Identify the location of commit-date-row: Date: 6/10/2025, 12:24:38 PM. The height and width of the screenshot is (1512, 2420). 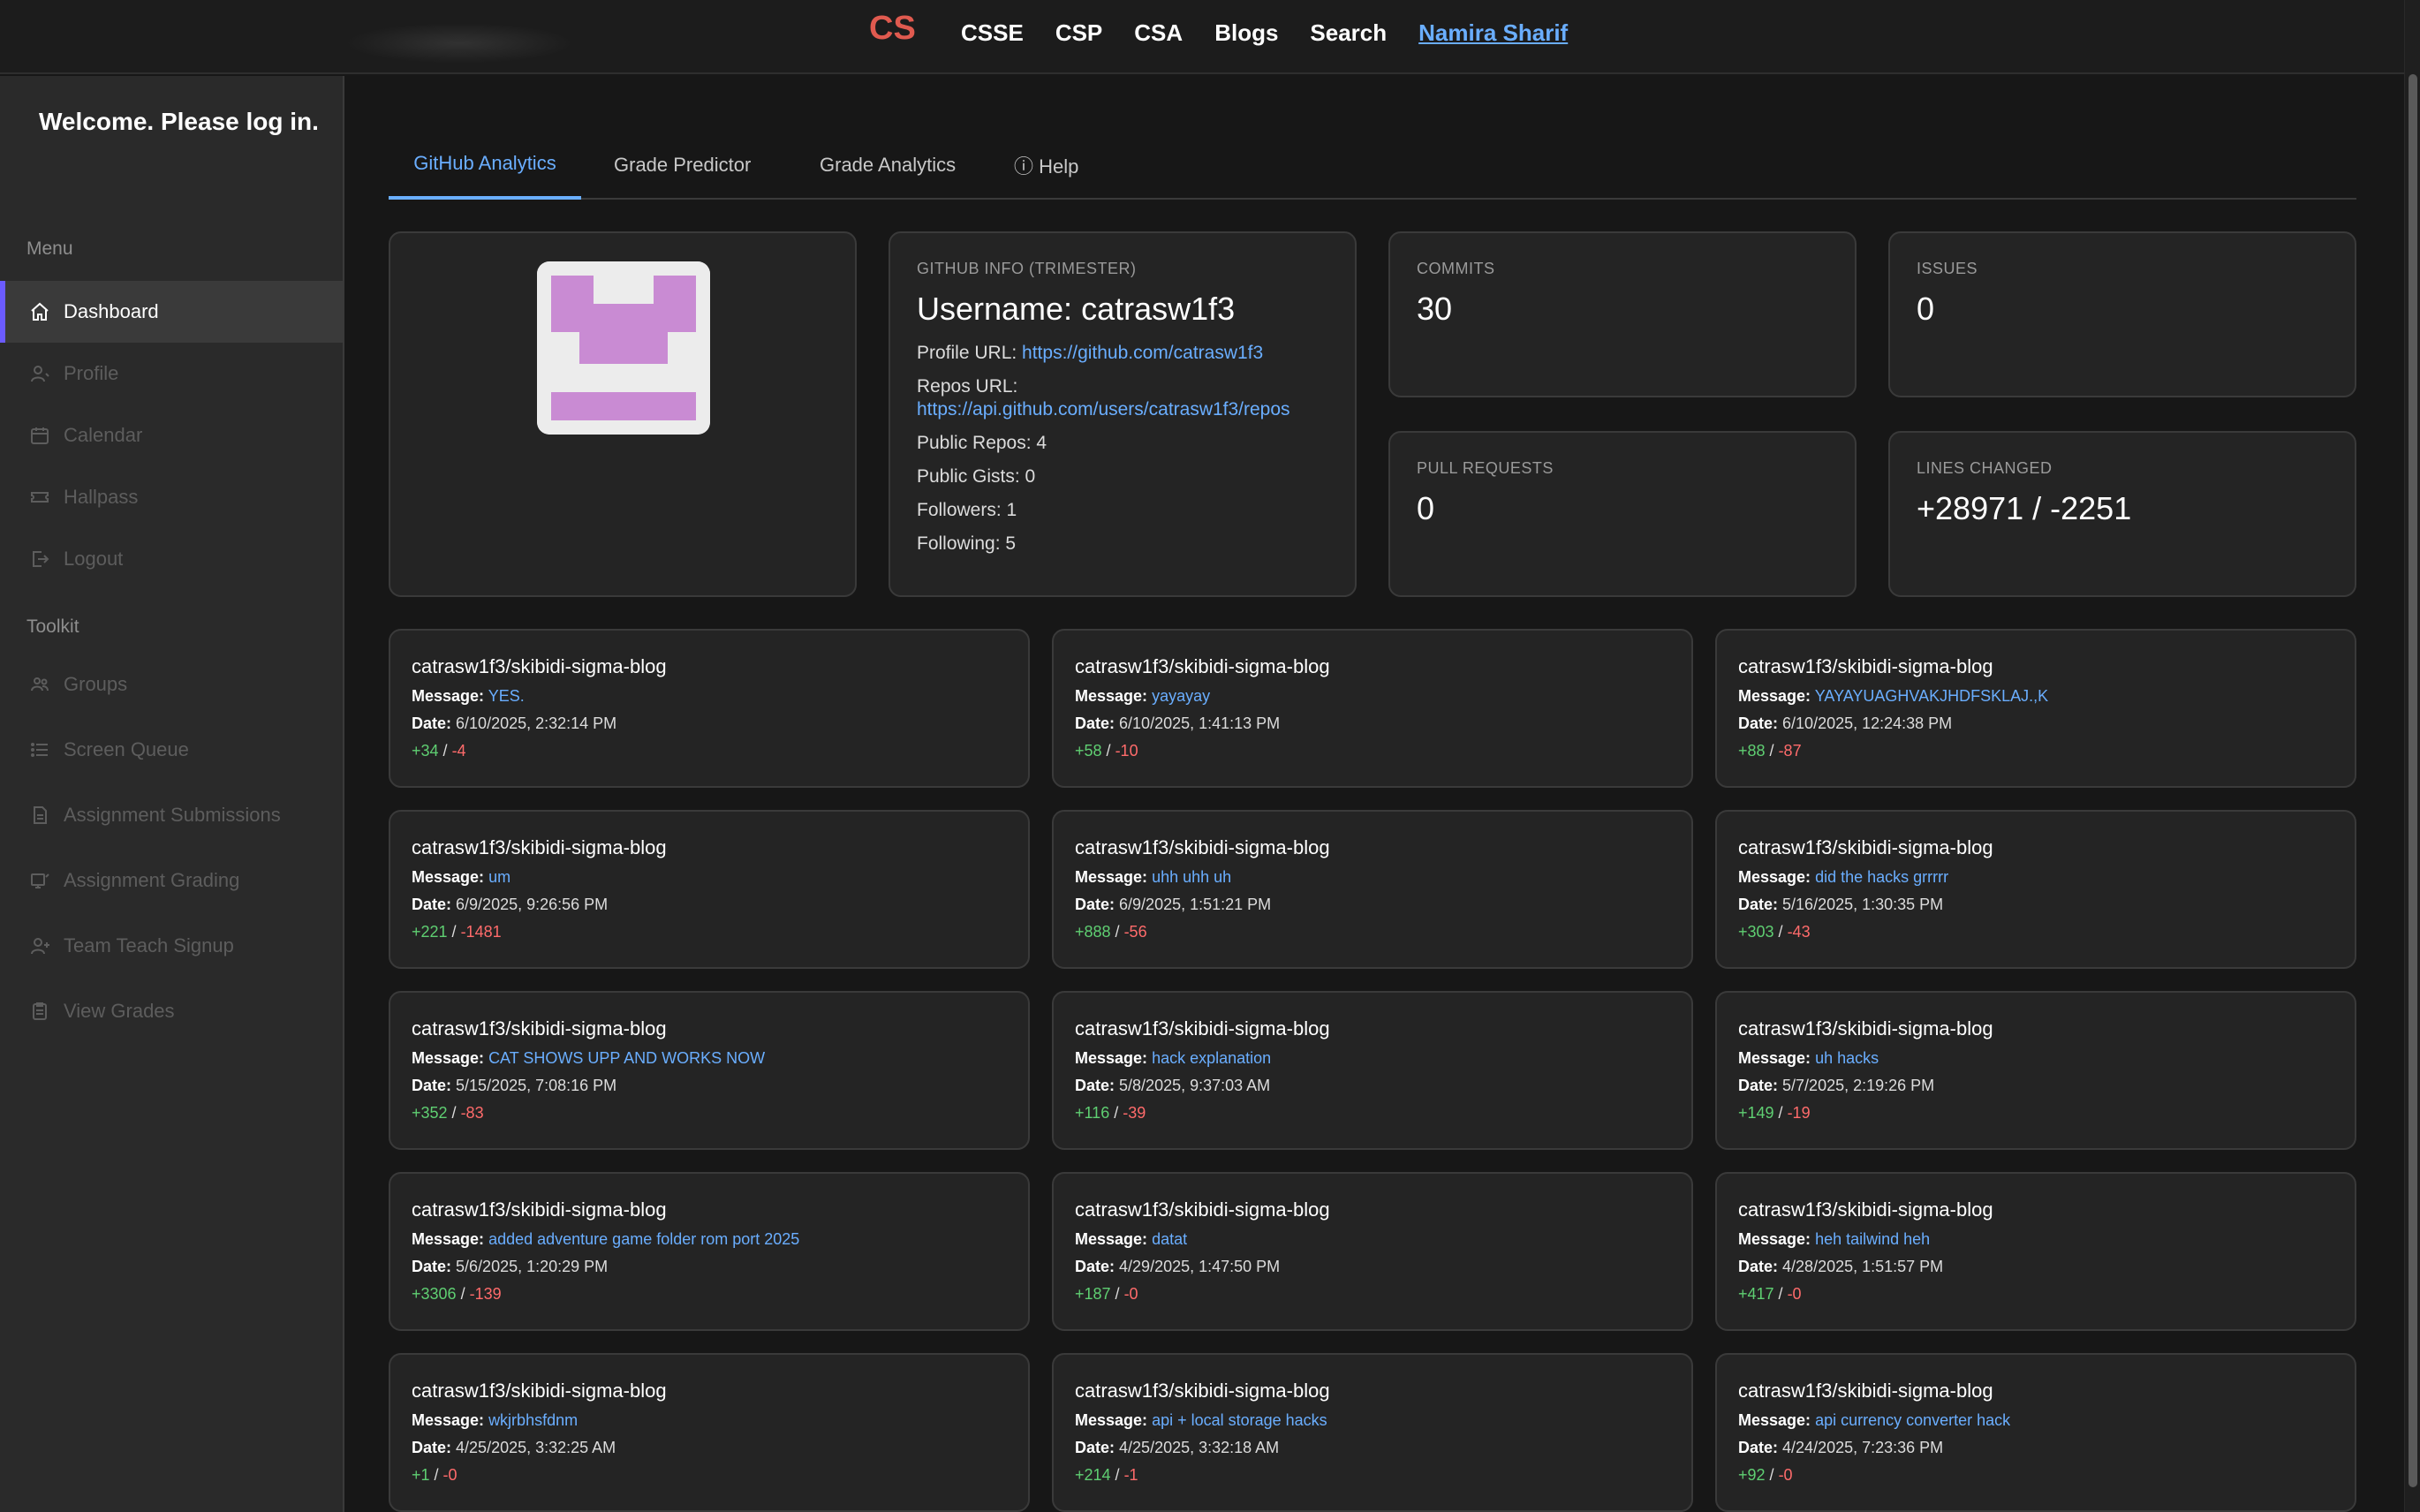
(2035, 724).